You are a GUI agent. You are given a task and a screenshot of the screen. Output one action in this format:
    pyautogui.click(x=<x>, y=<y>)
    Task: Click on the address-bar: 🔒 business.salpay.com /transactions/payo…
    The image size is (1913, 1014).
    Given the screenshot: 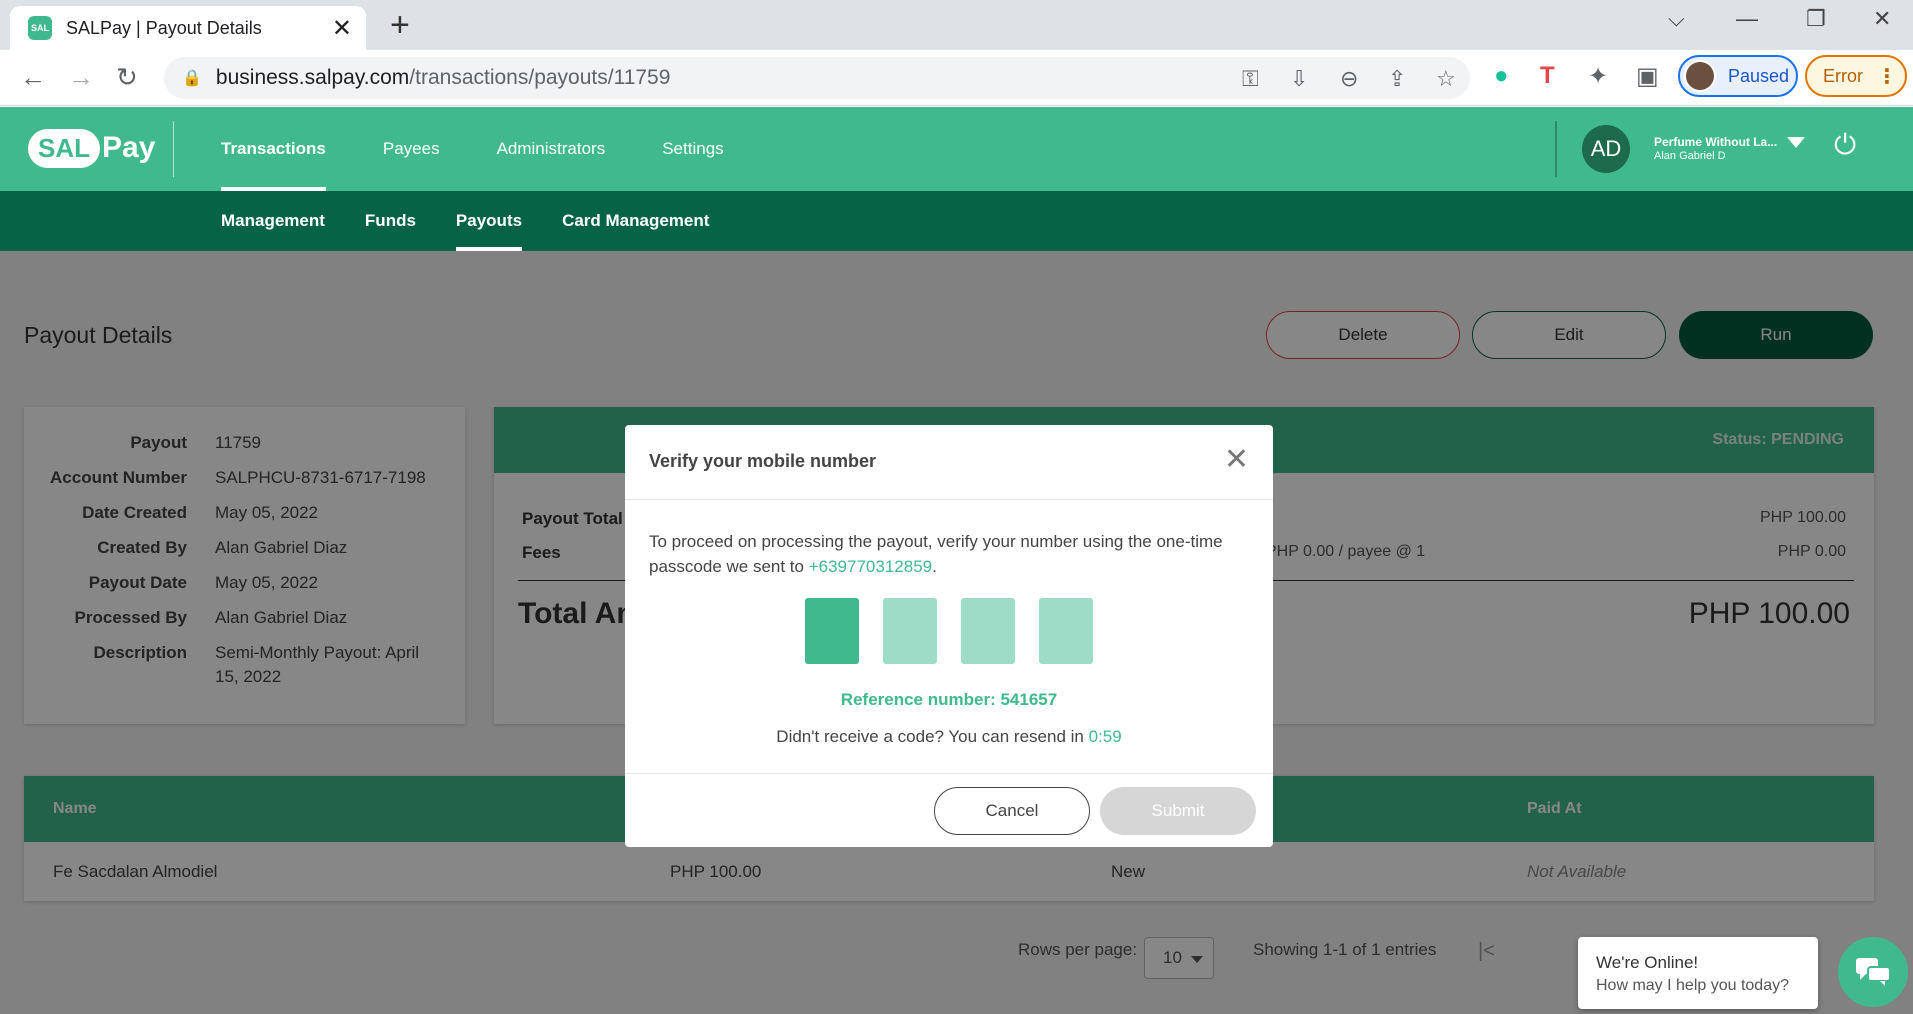 What is the action you would take?
    pyautogui.click(x=817, y=78)
    